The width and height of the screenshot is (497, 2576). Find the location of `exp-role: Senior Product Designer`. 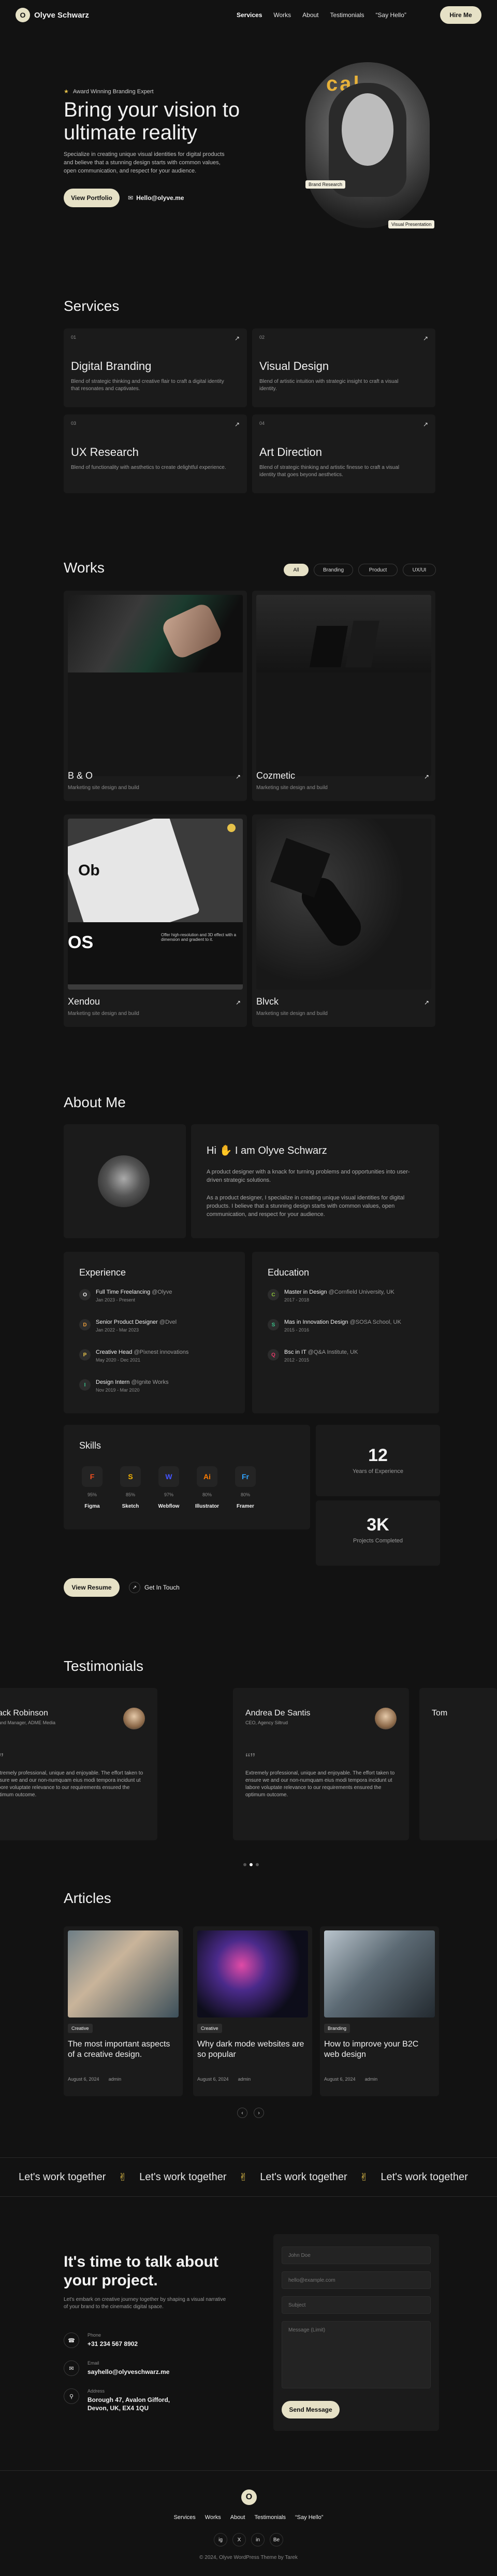

exp-role: Senior Product Designer is located at coordinates (127, 1322).